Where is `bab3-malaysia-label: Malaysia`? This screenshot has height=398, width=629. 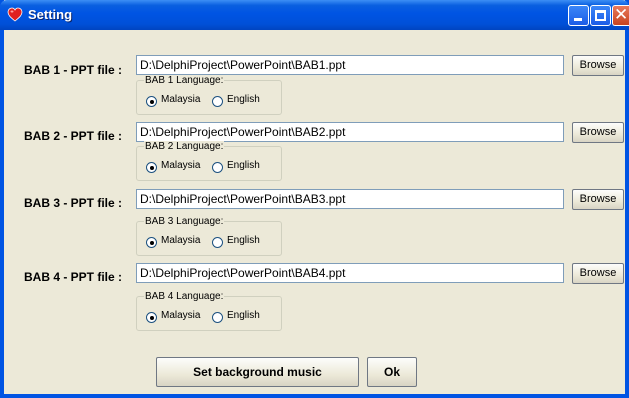 bab3-malaysia-label: Malaysia is located at coordinates (180, 240).